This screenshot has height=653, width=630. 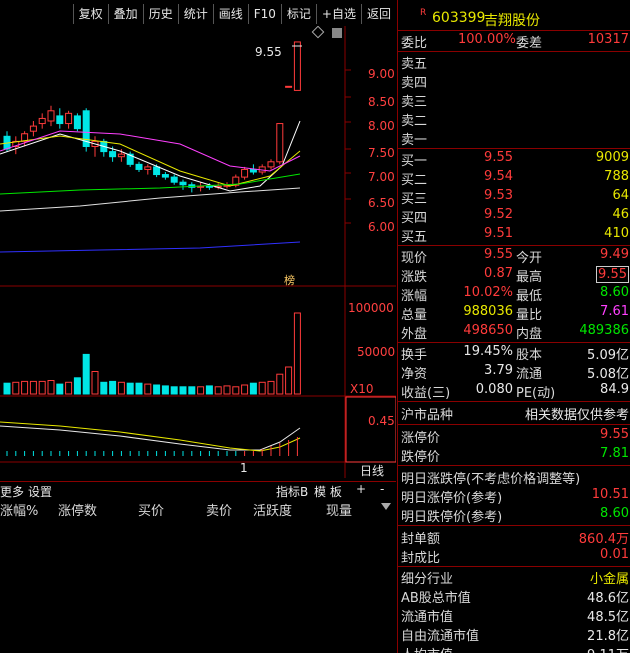 What do you see at coordinates (514, 197) in the screenshot?
I see `bid-row: 买三 9.53 64` at bounding box center [514, 197].